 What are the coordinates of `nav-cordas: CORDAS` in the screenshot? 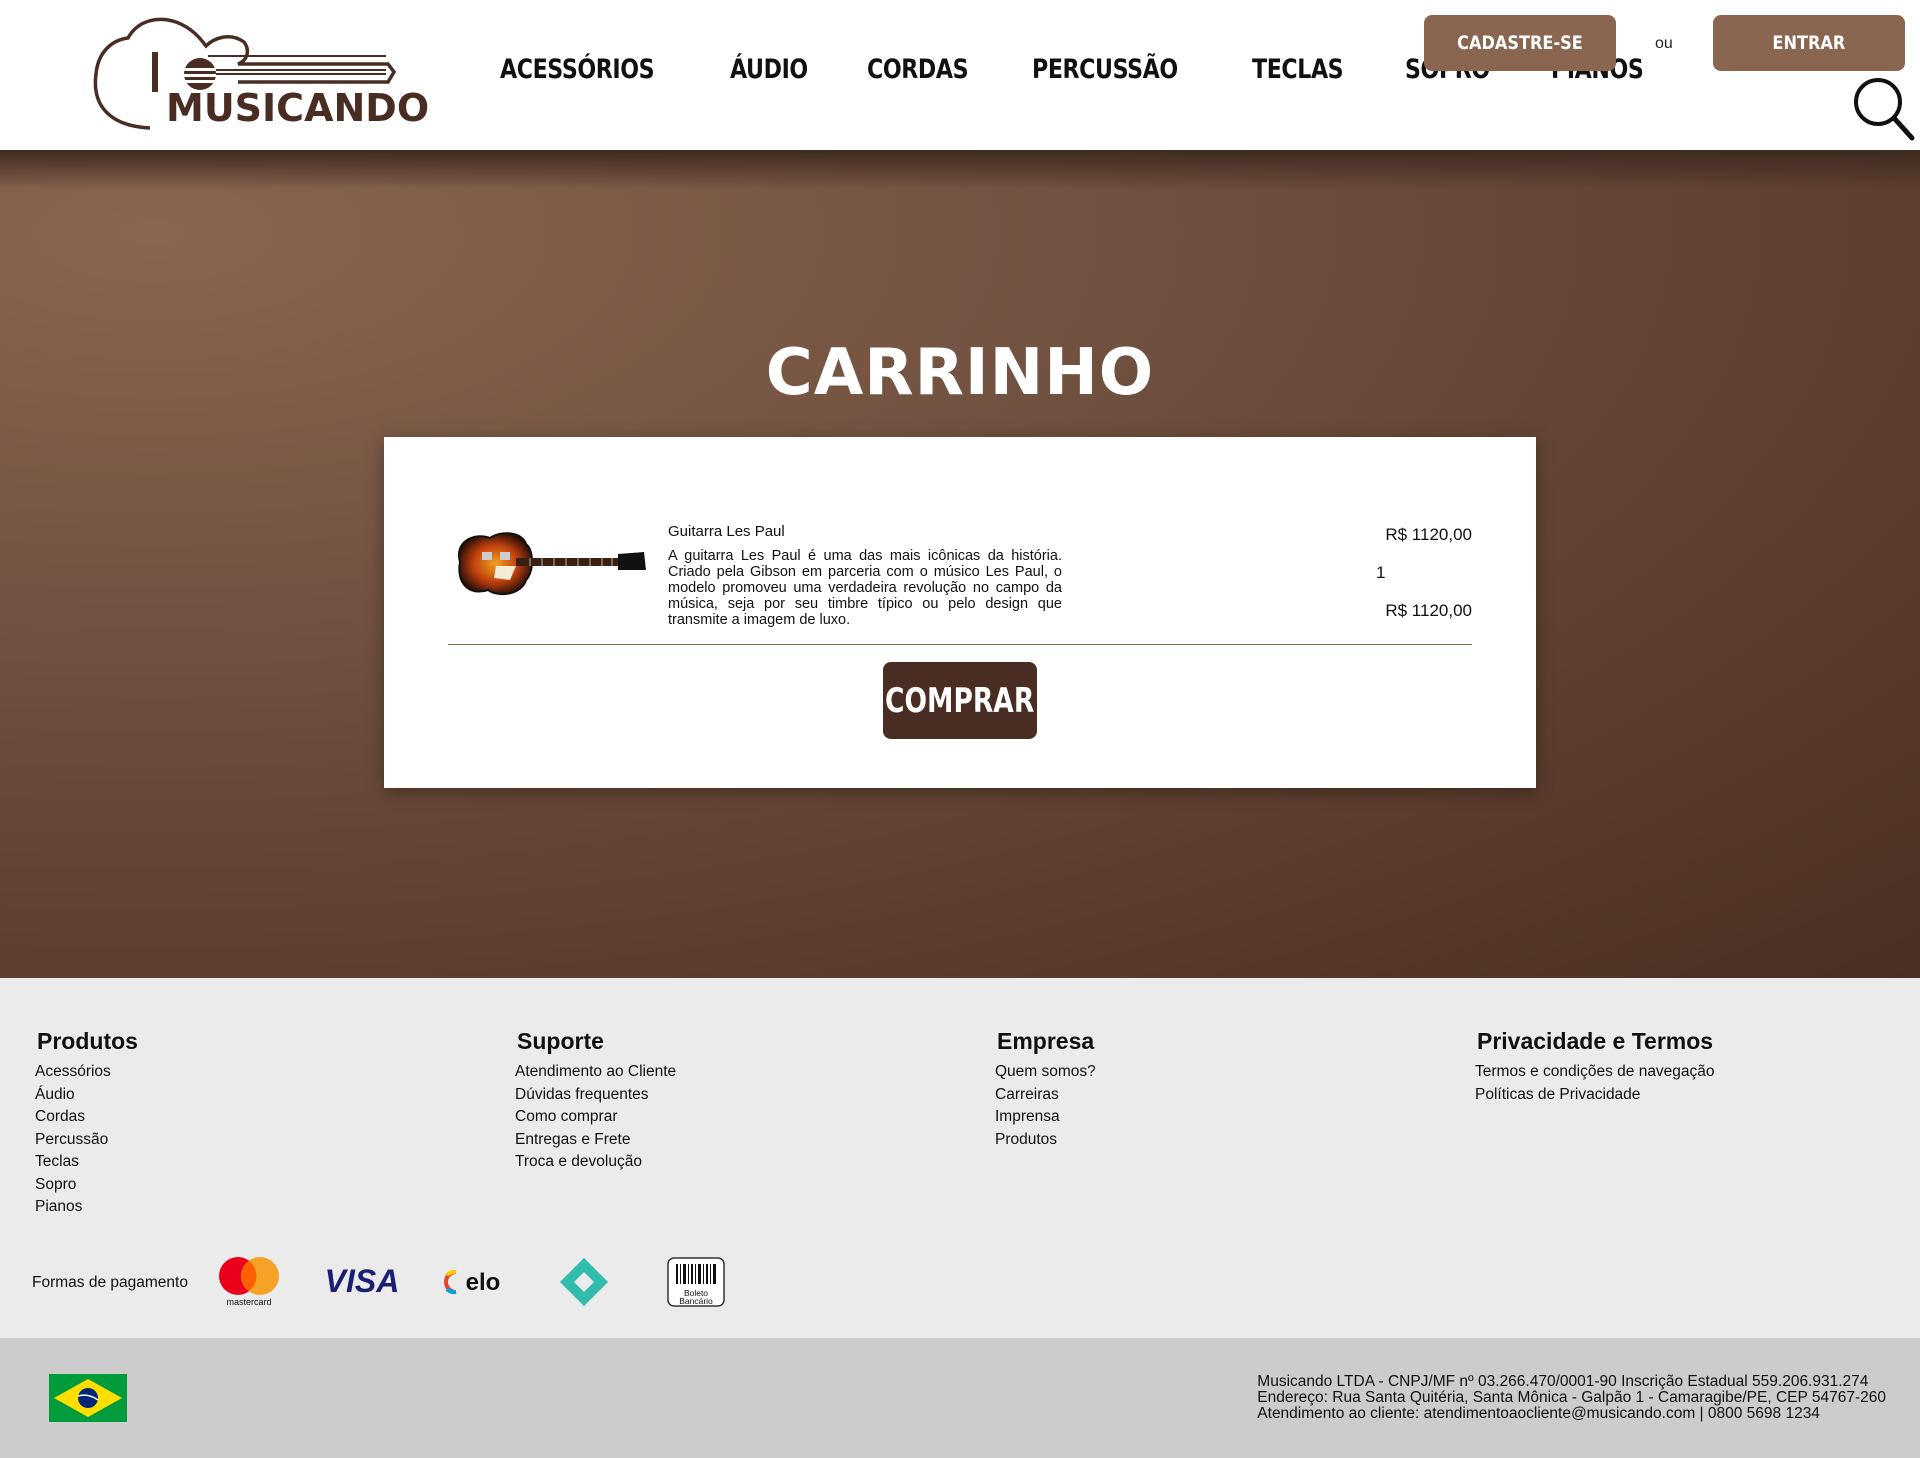 It's located at (918, 69).